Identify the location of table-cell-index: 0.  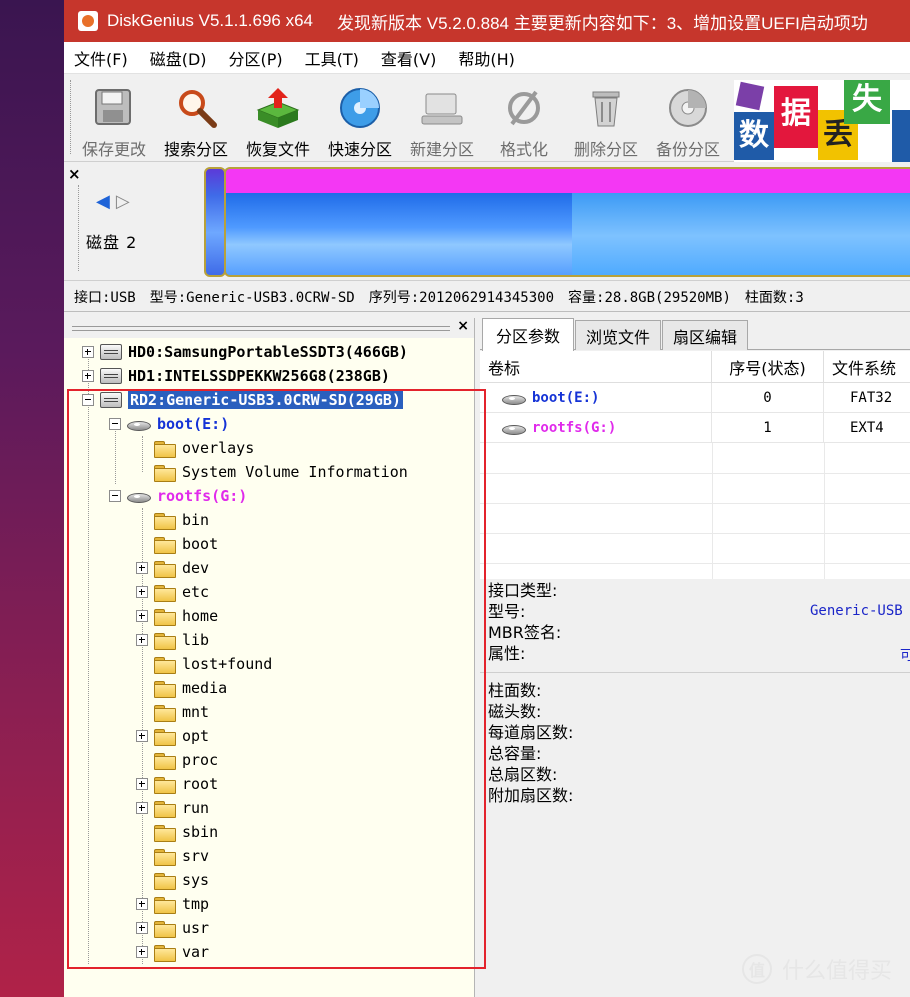
(768, 398).